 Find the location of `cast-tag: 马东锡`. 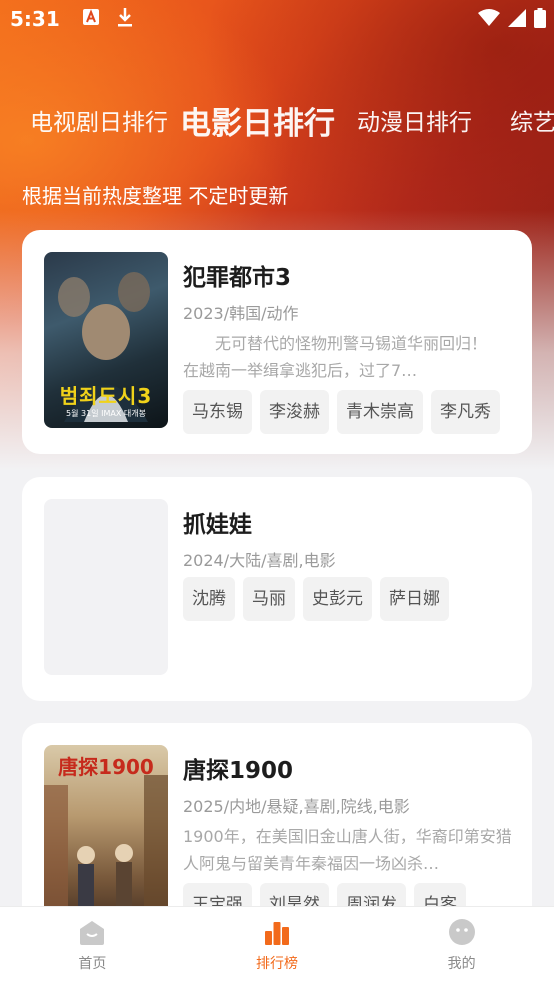

cast-tag: 马东锡 is located at coordinates (217, 412).